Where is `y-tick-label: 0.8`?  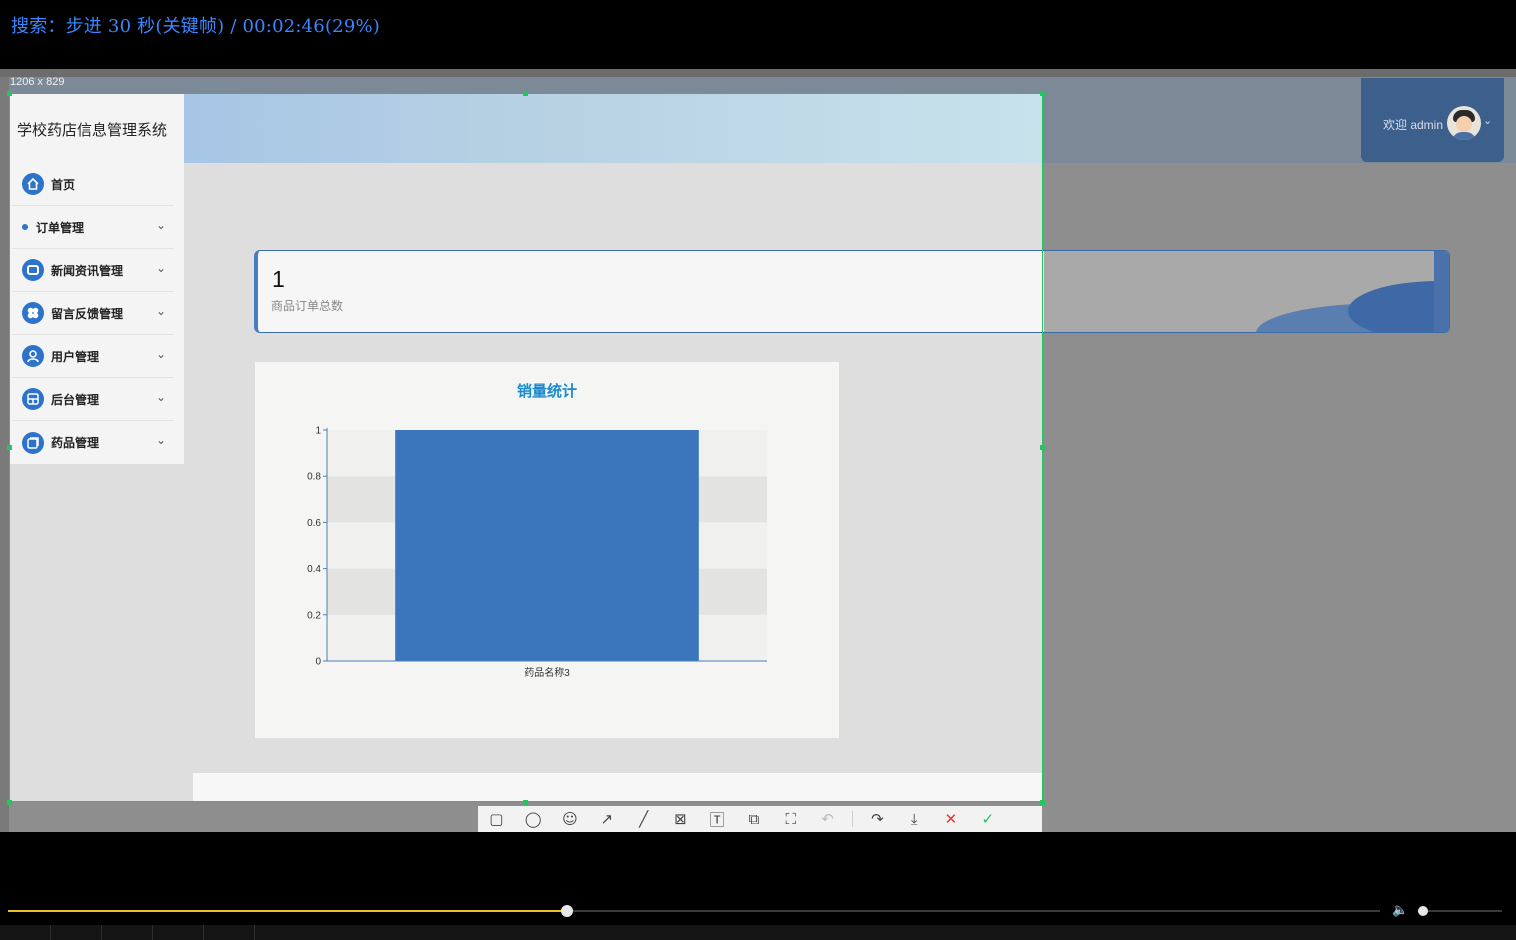 y-tick-label: 0.8 is located at coordinates (314, 477).